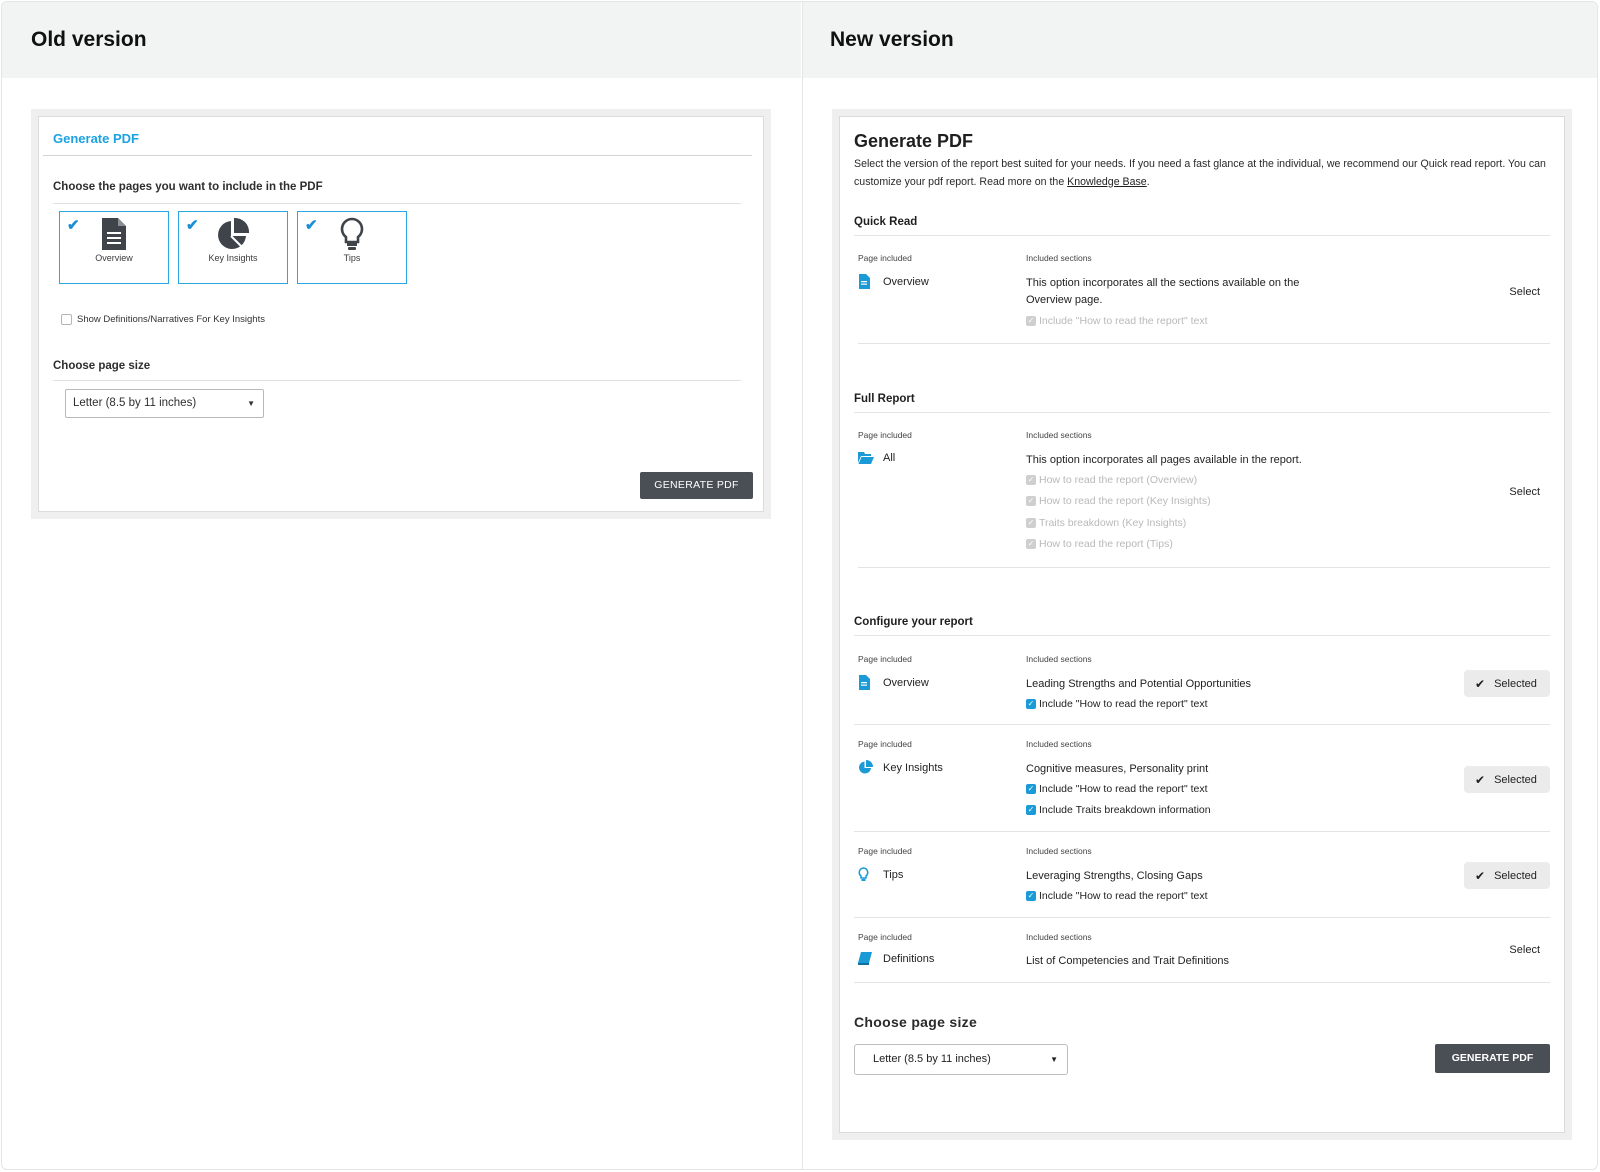  Describe the element at coordinates (1117, 321) in the screenshot. I see `quick-read-option: ✓ Include "How to read the report" text` at that location.